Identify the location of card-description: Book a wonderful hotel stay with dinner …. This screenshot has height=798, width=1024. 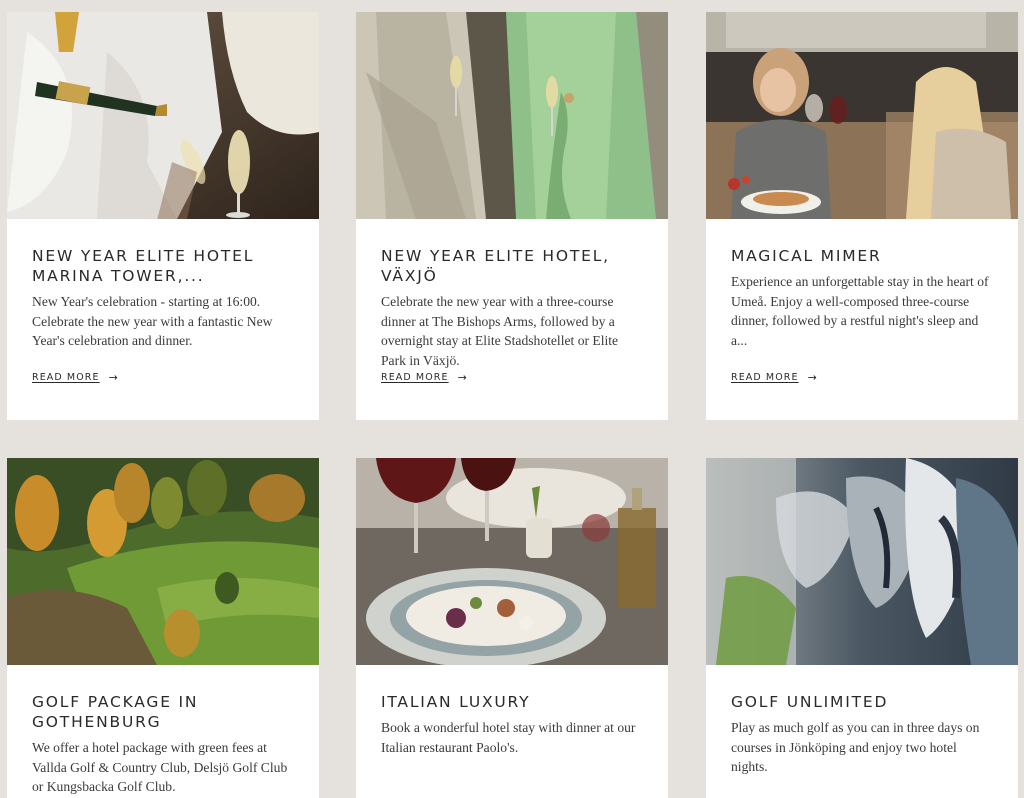
(508, 737).